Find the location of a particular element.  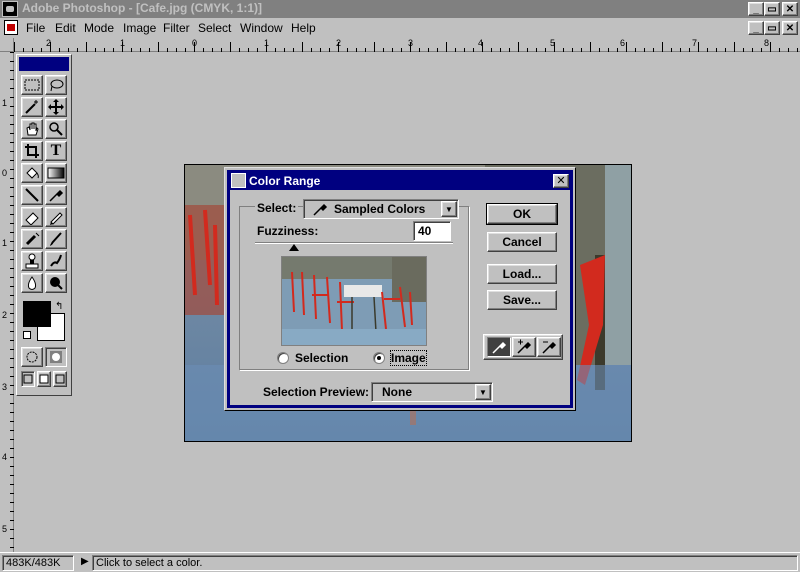

magic-wand-icon is located at coordinates (32, 107).